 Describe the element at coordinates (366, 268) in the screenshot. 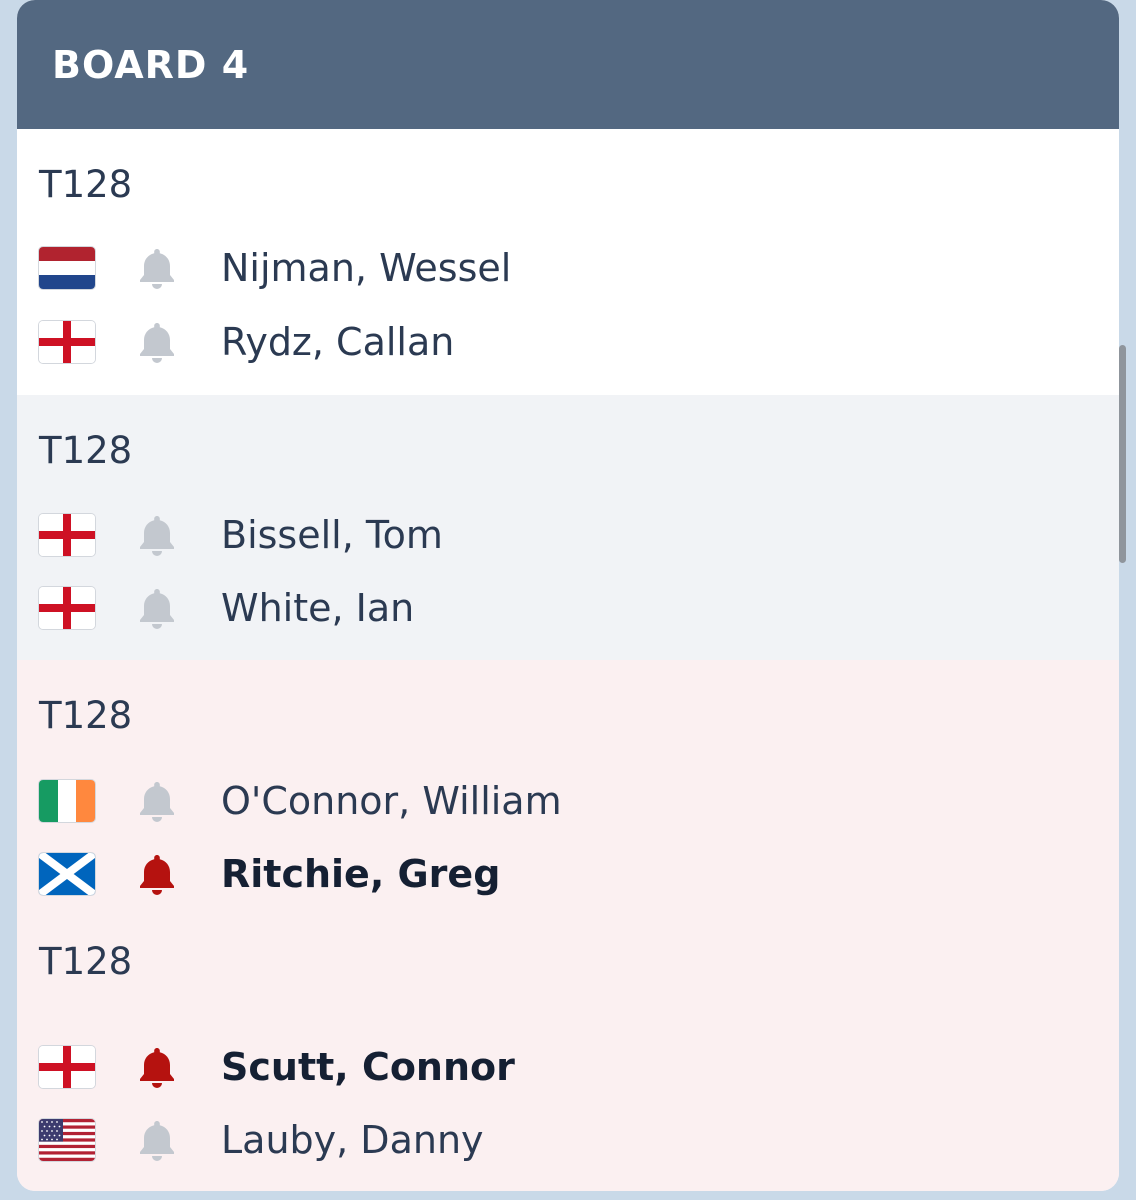

I see `player-name: Nijman, Wessel` at that location.